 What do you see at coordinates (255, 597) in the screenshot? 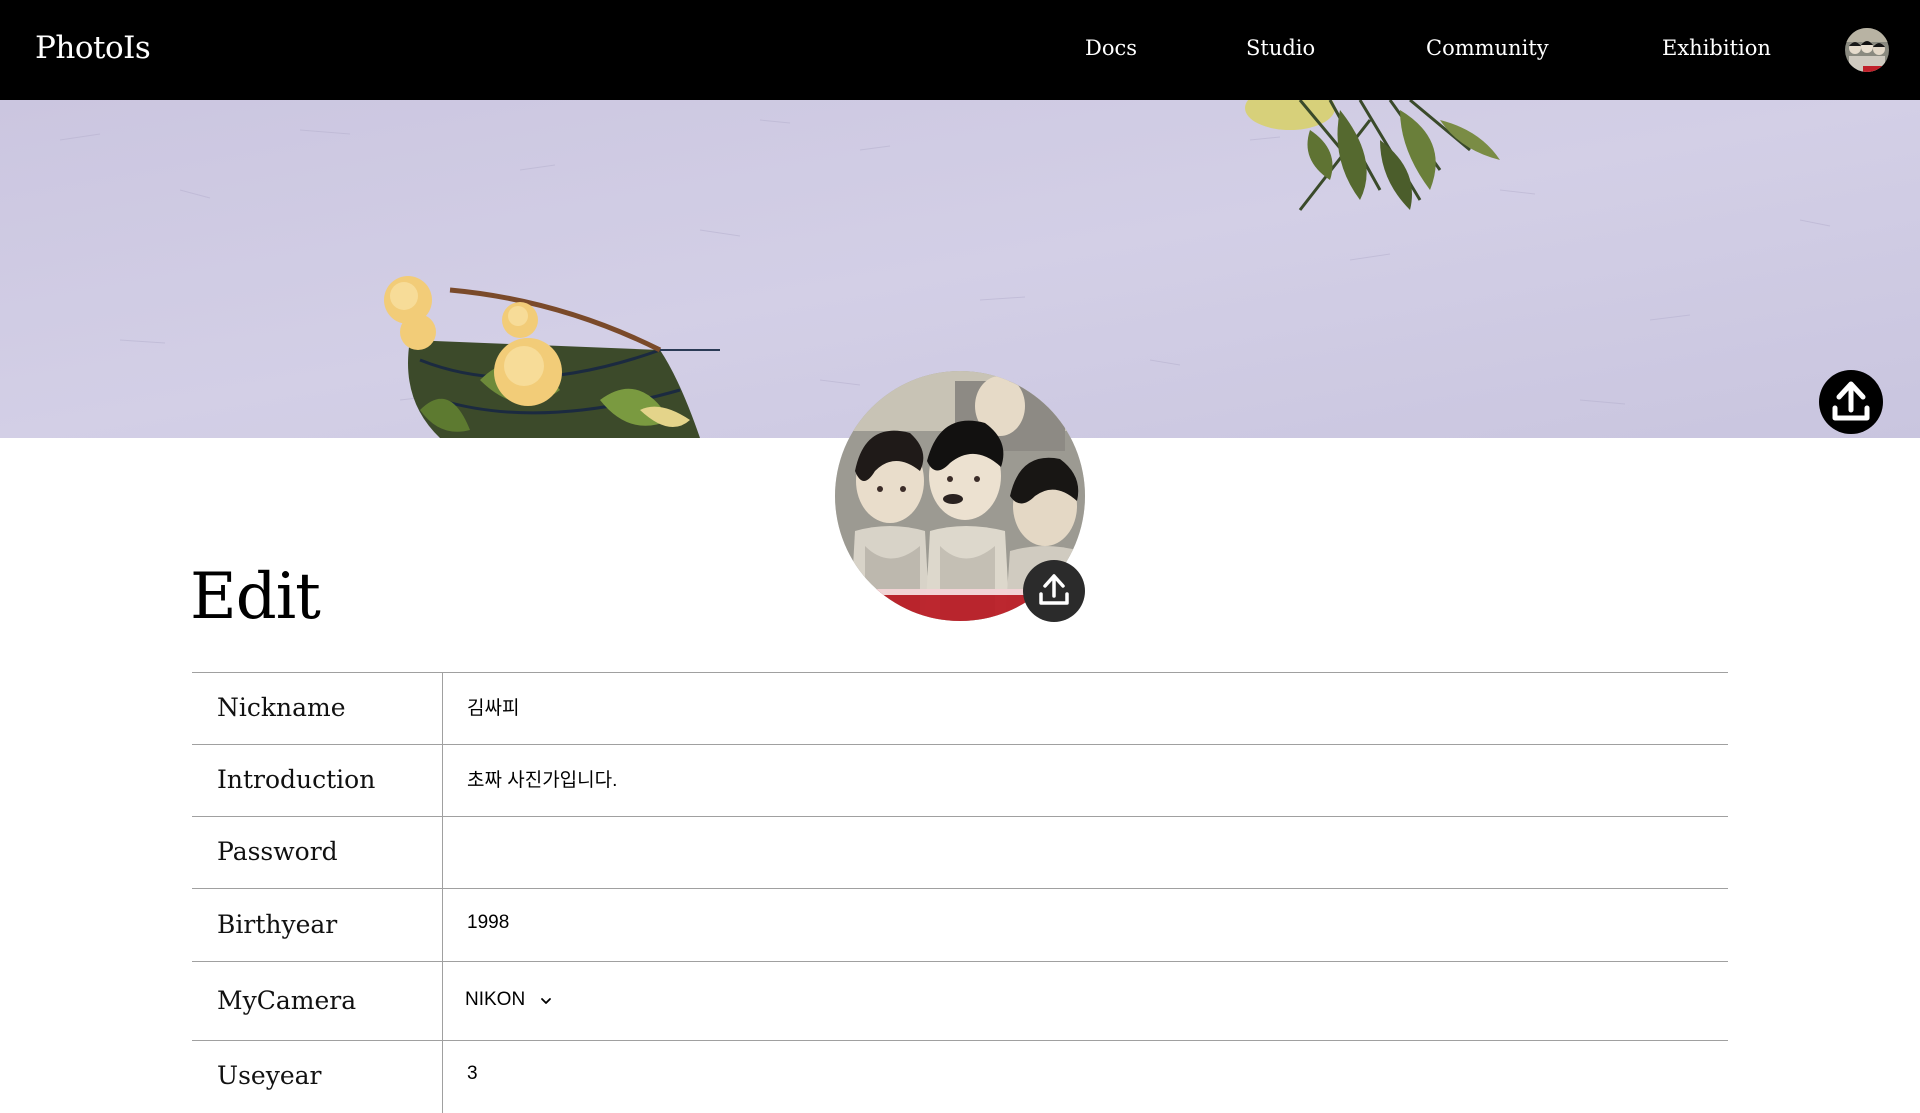
I see `page-title: Edit` at bounding box center [255, 597].